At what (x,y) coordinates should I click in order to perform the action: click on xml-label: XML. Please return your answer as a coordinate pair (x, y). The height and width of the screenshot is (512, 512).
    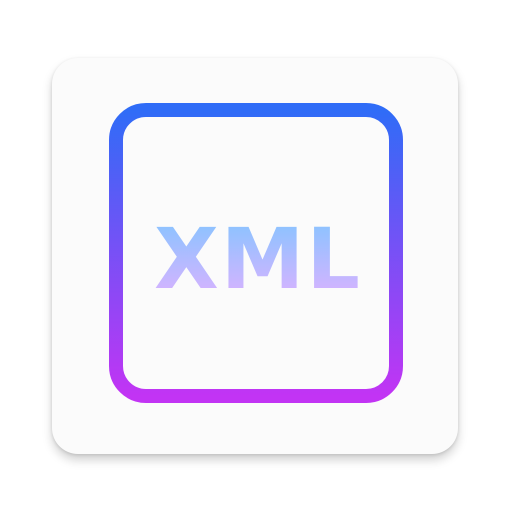
    Looking at the image, I should click on (258, 259).